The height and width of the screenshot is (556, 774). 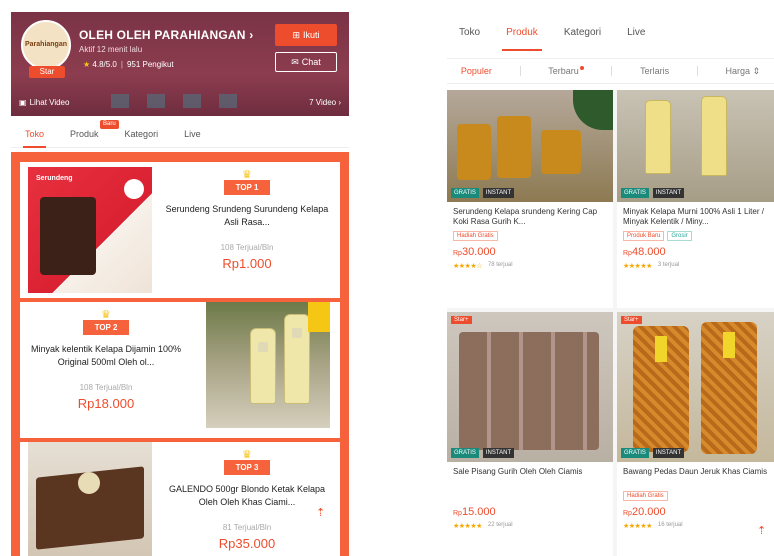 I want to click on sort-terlaris: Terlaris, so click(x=654, y=71).